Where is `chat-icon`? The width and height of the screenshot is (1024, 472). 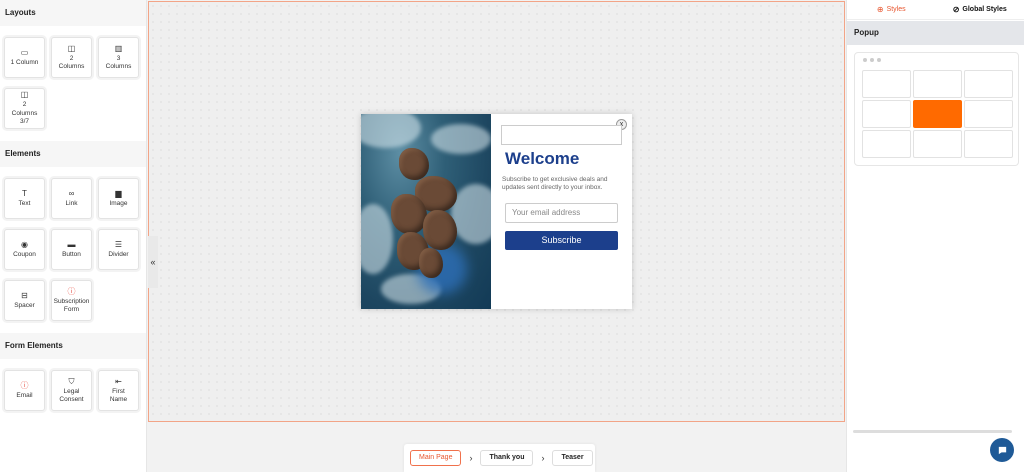 chat-icon is located at coordinates (1002, 450).